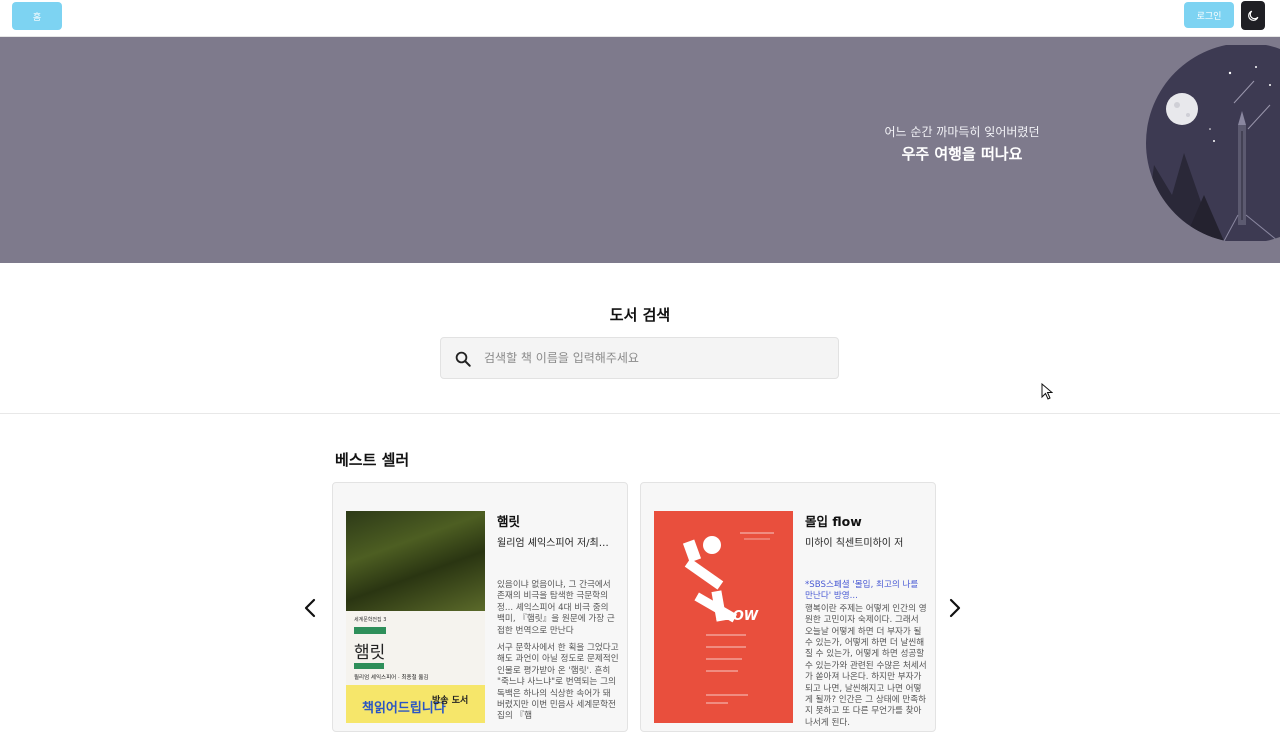 The width and height of the screenshot is (1280, 732). Describe the element at coordinates (509, 521) in the screenshot. I see `book-title: 햄릿` at that location.